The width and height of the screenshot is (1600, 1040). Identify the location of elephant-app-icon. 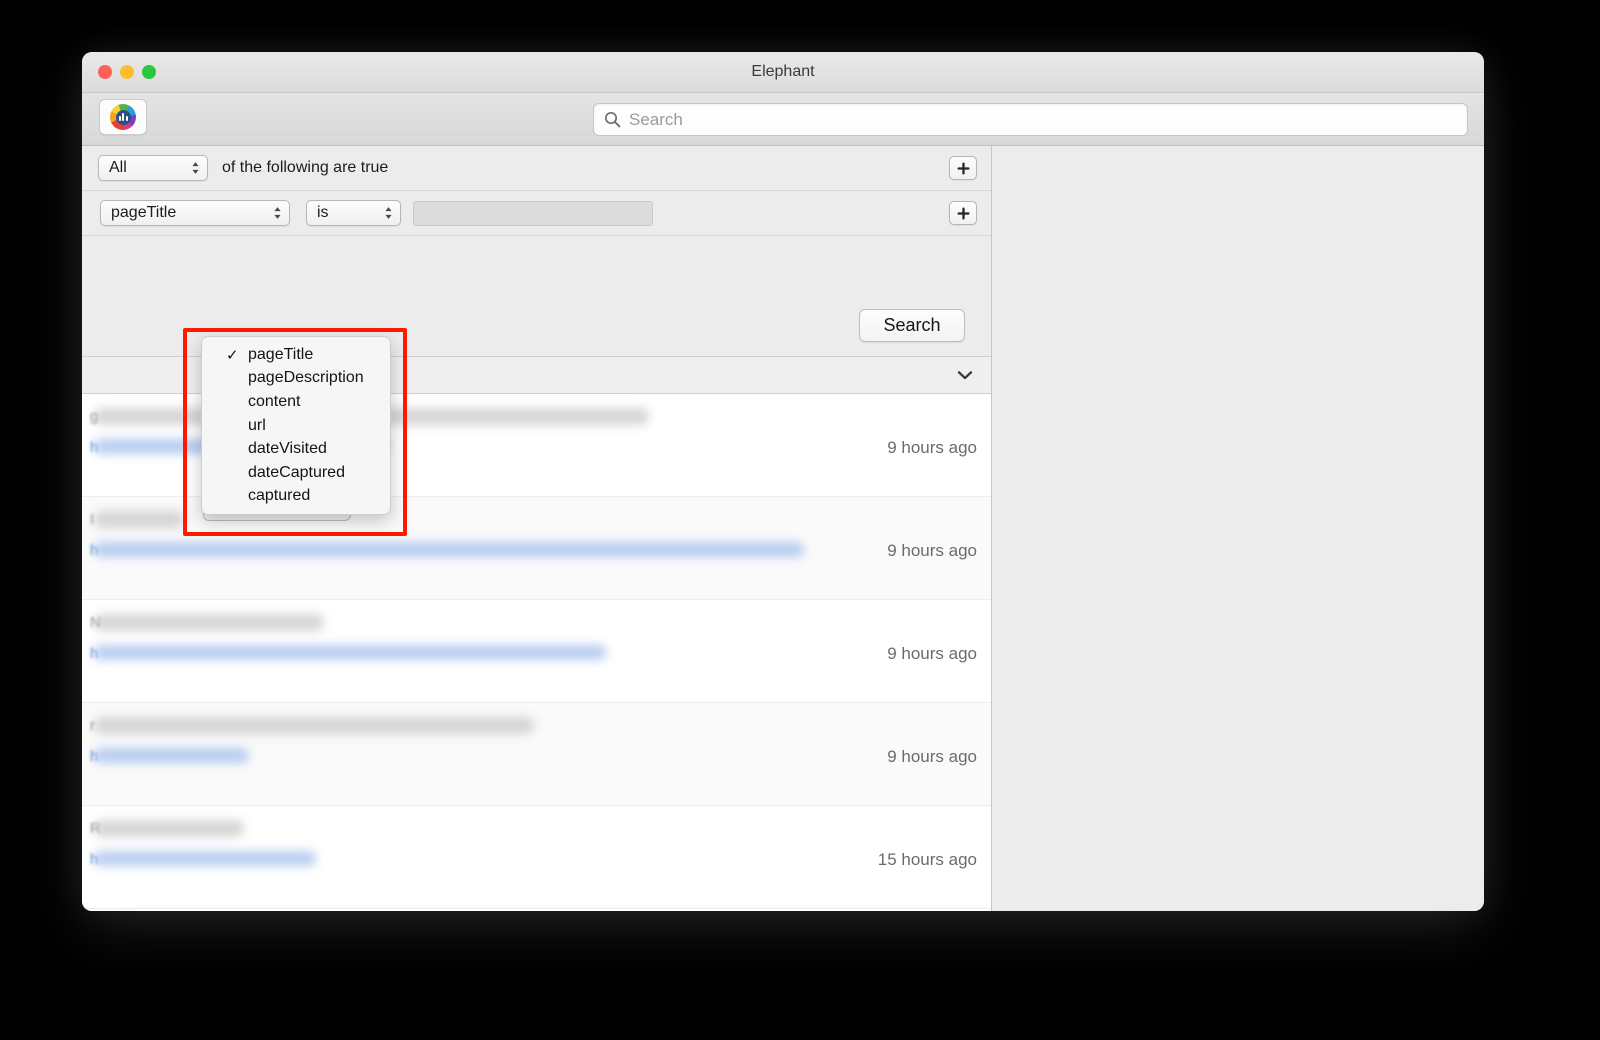
(123, 117).